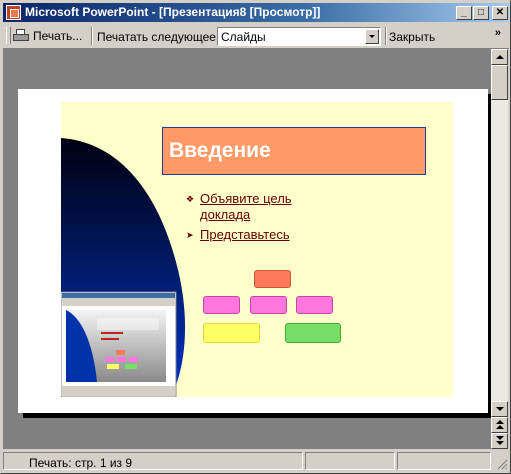 The height and width of the screenshot is (474, 511). Describe the element at coordinates (499, 249) in the screenshot. I see `vertical-scrollbar` at that location.